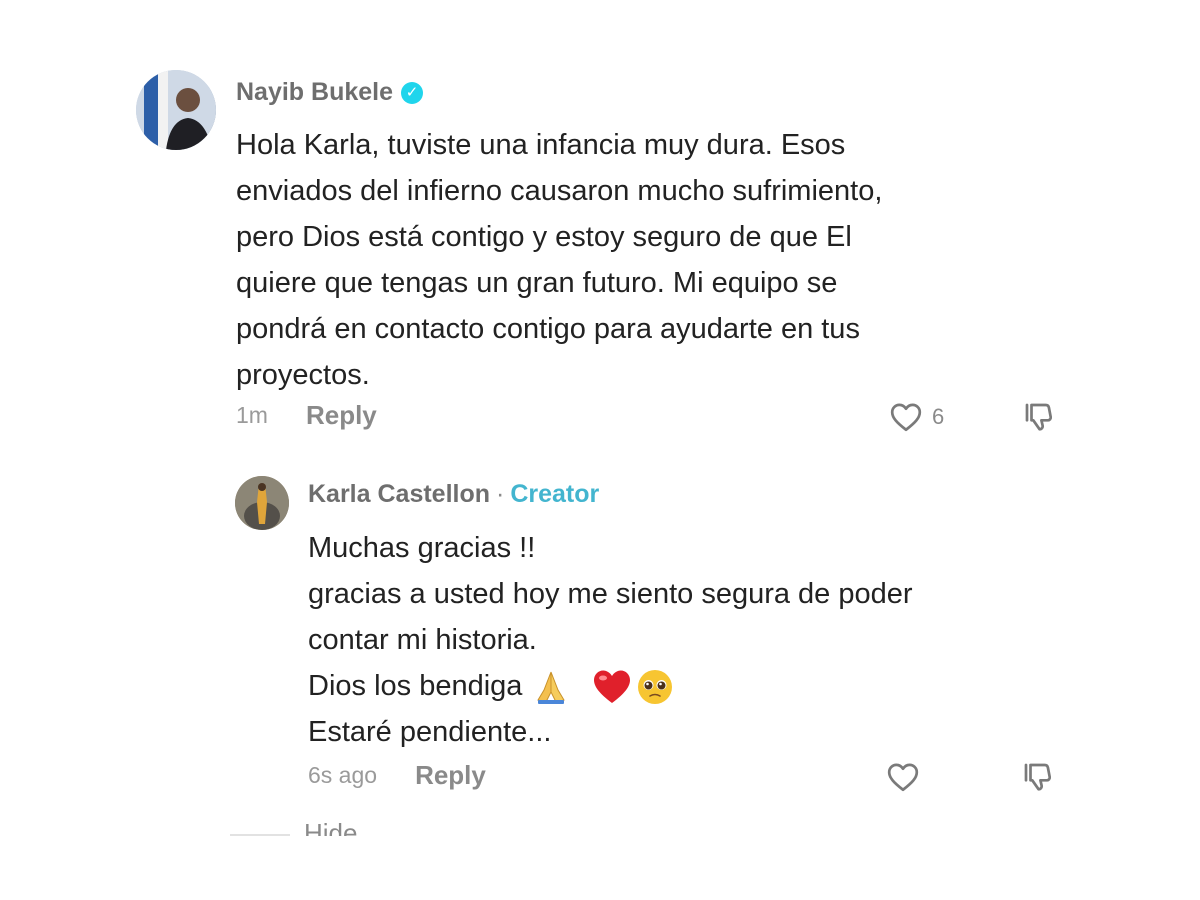  I want to click on comment-line: contar mi historia., so click(422, 640).